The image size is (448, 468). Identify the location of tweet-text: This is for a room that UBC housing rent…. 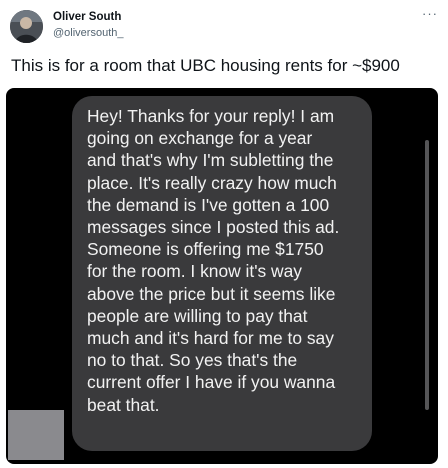
(205, 65).